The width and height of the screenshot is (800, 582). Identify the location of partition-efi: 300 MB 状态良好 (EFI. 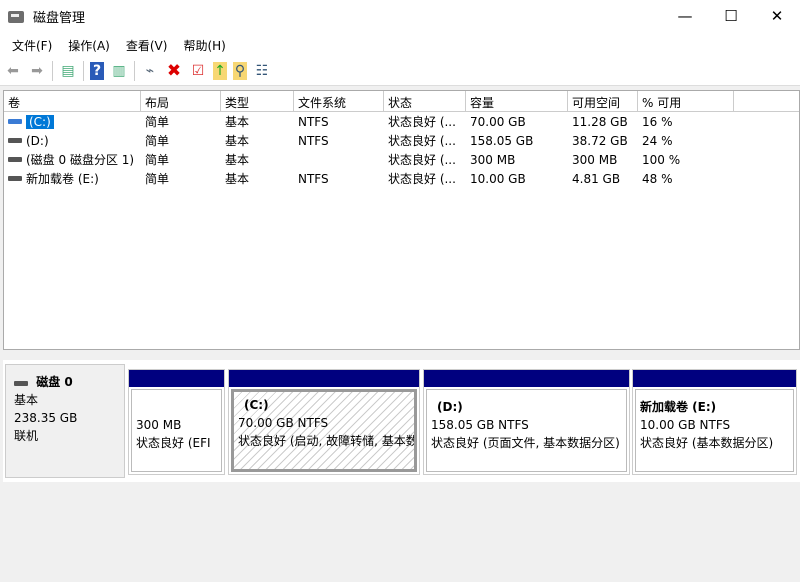
(176, 422).